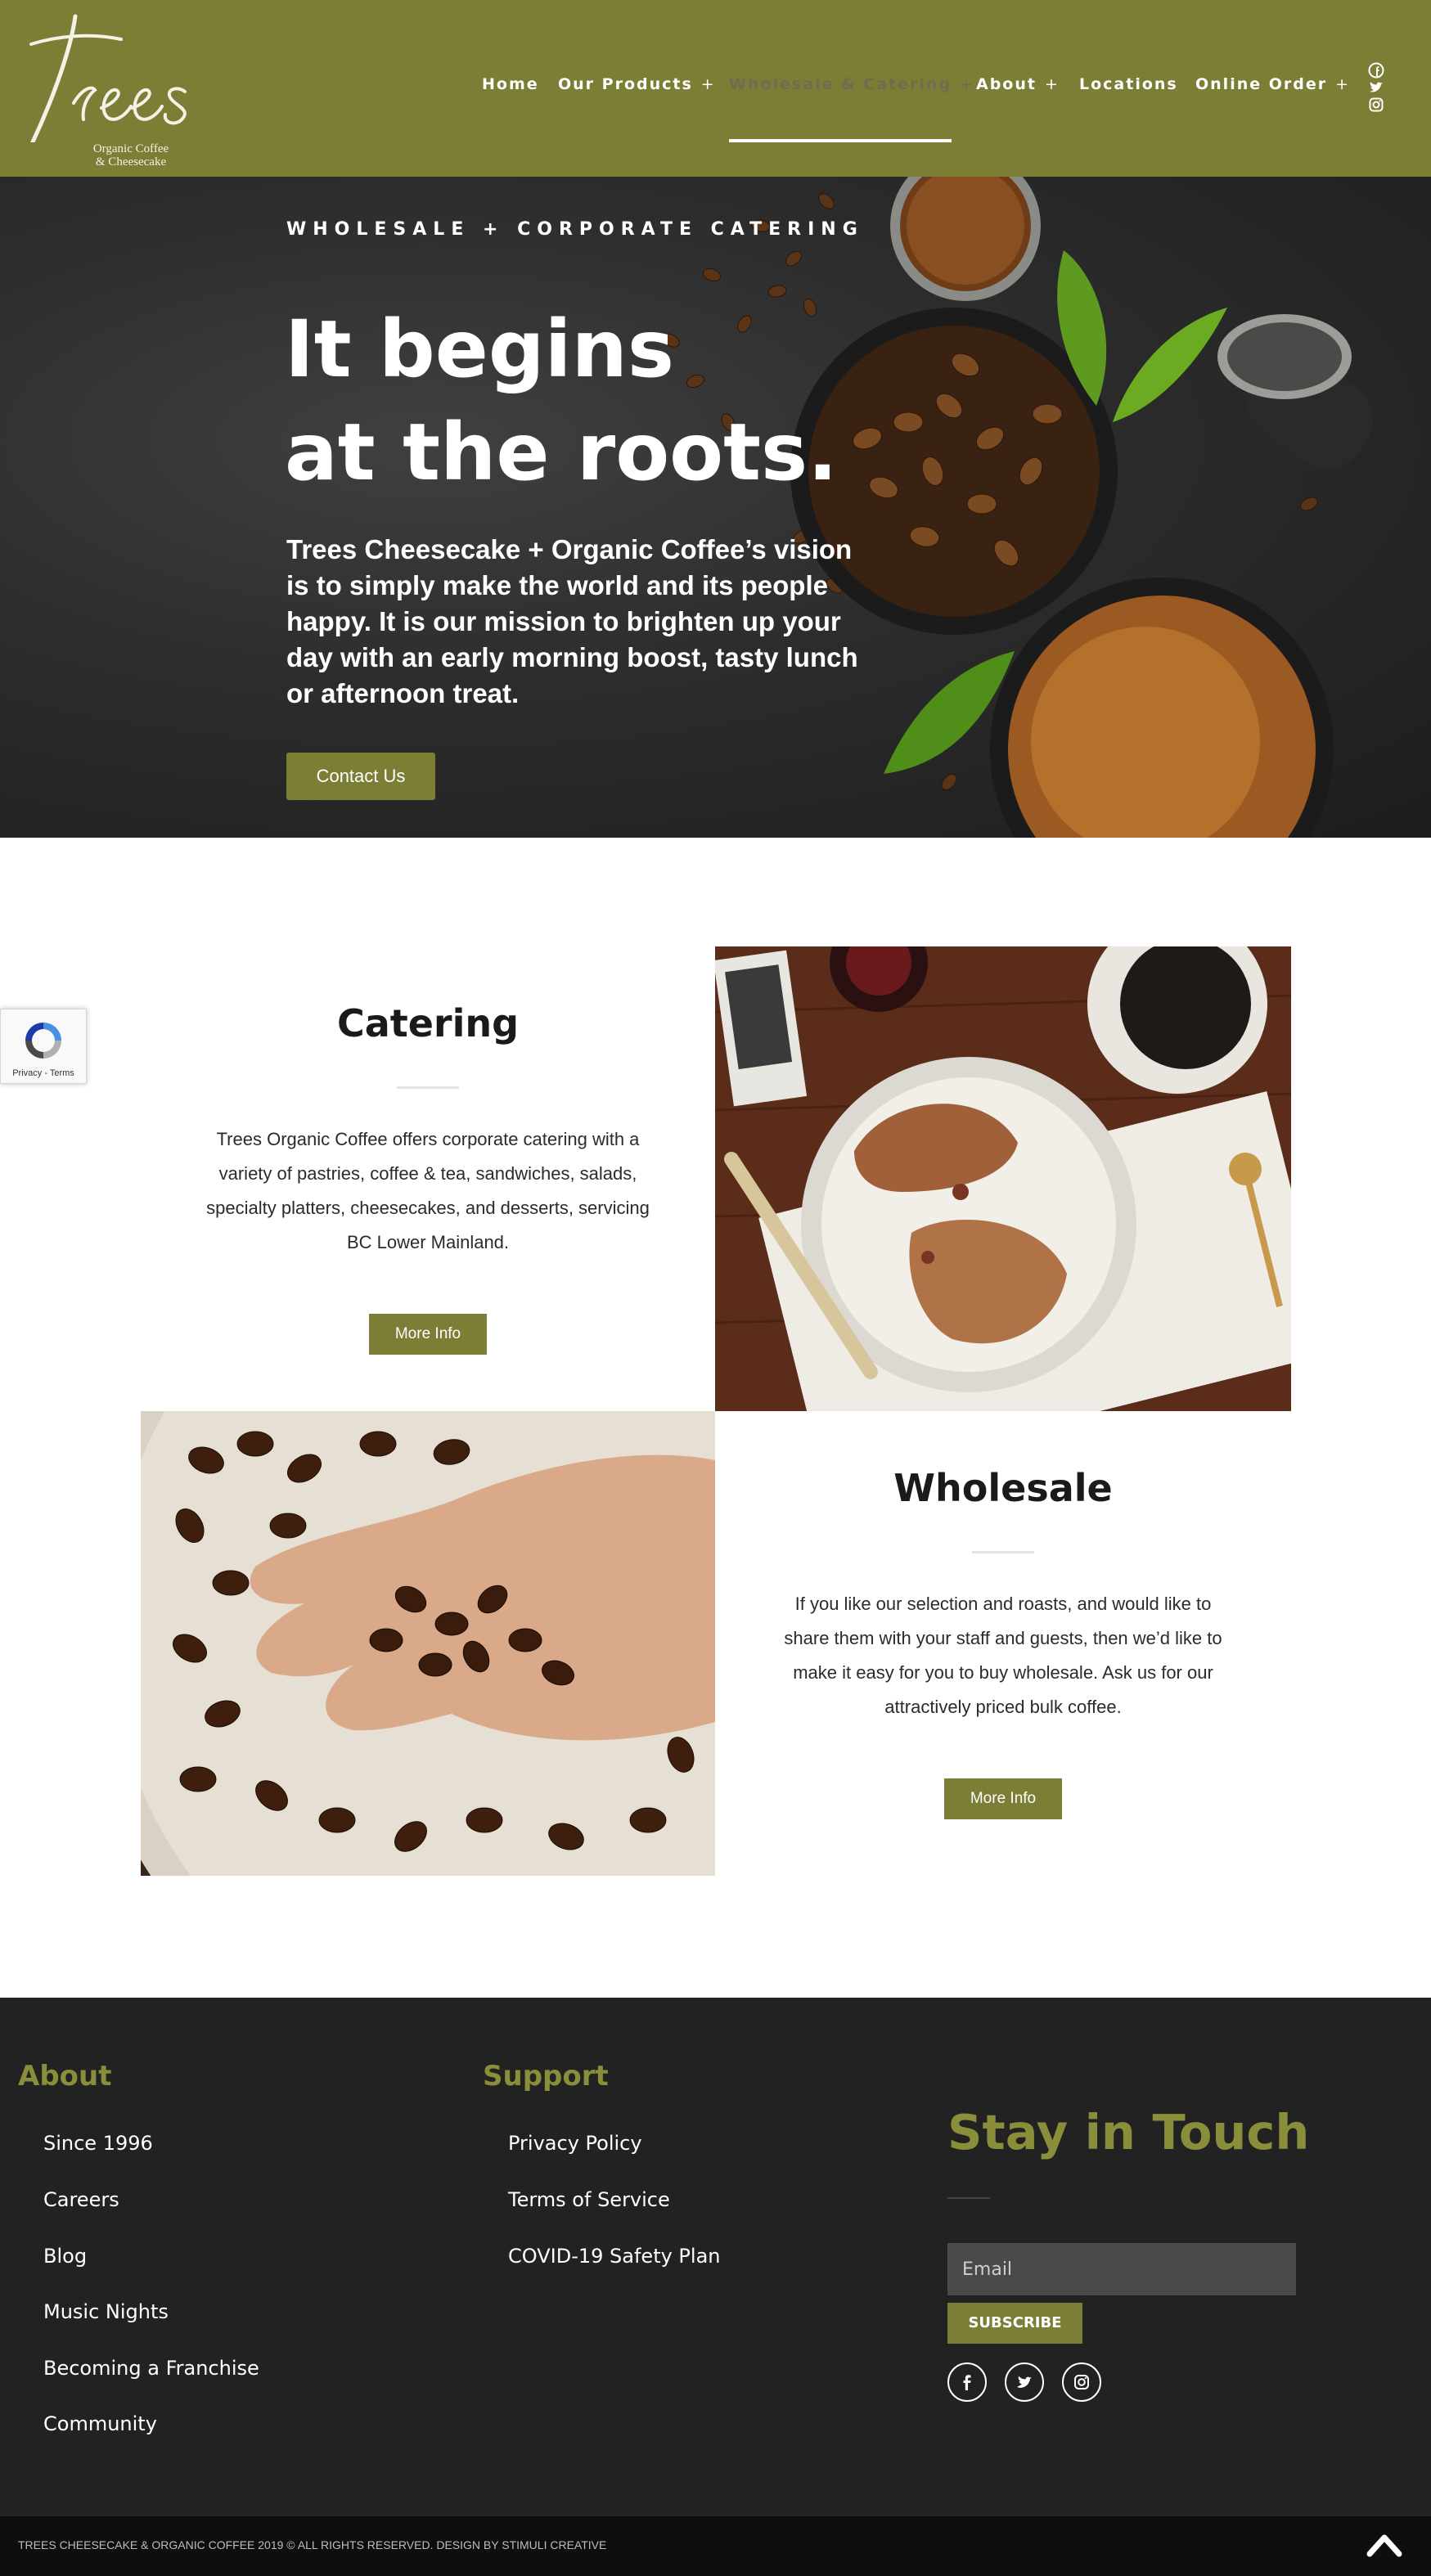 This screenshot has width=1431, height=2576. What do you see at coordinates (841, 84) in the screenshot?
I see `nav-item-label: Wholesale & Catering` at bounding box center [841, 84].